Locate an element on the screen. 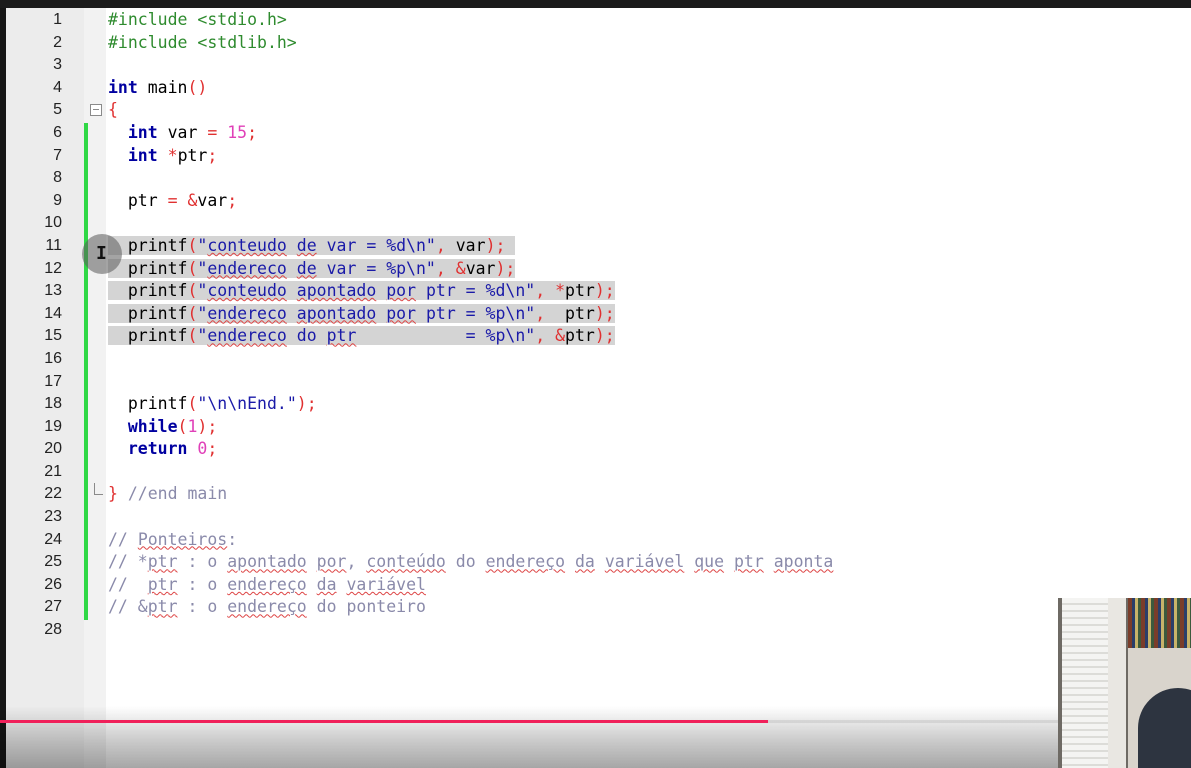 Image resolution: width=1191 pixels, height=768 pixels. code-content: int *ptr; is located at coordinates (162, 155).